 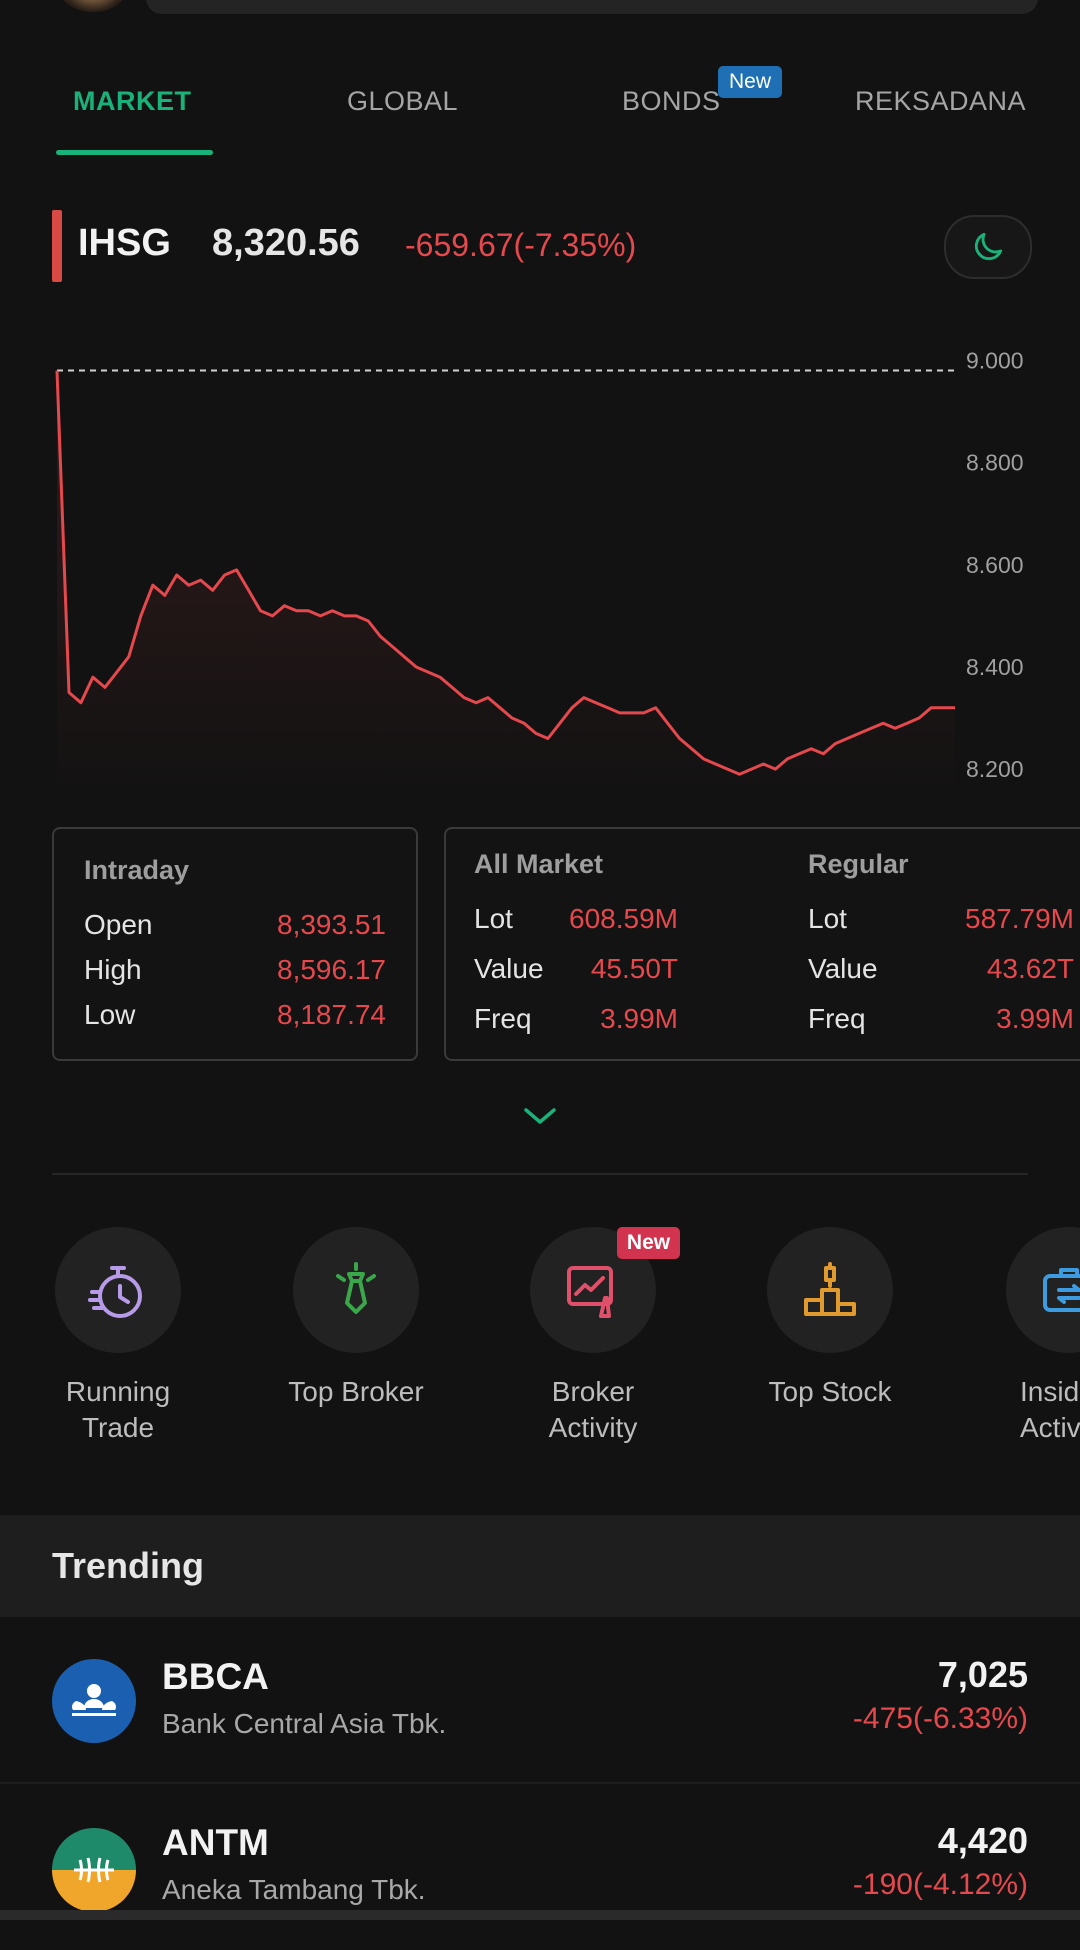 I want to click on broker-activity-label: Broker Activity, so click(x=593, y=1410).